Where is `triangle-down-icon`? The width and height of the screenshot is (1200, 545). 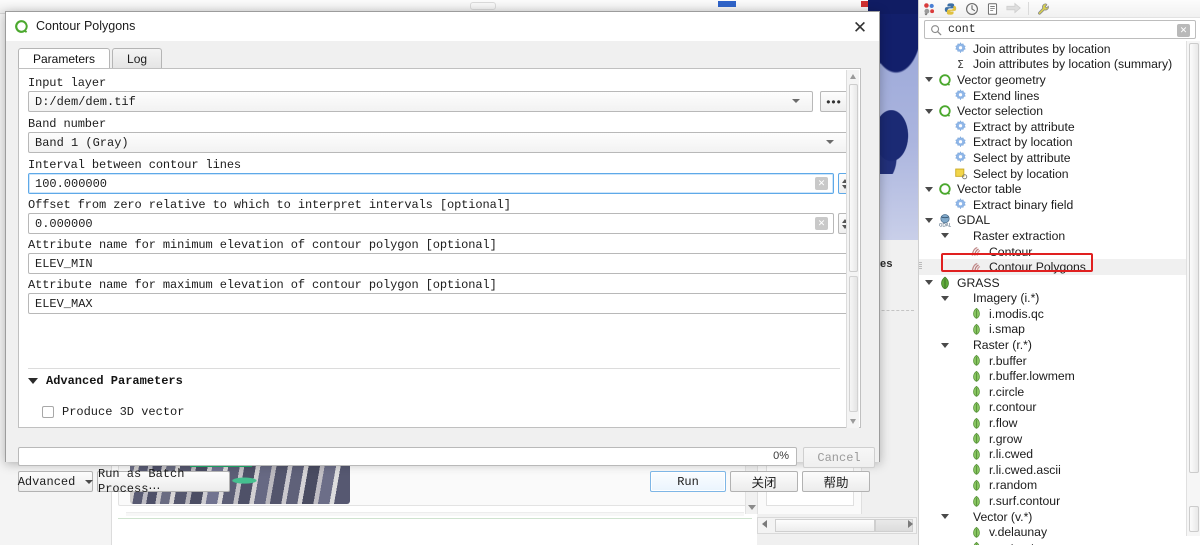
triangle-down-icon is located at coordinates (33, 381).